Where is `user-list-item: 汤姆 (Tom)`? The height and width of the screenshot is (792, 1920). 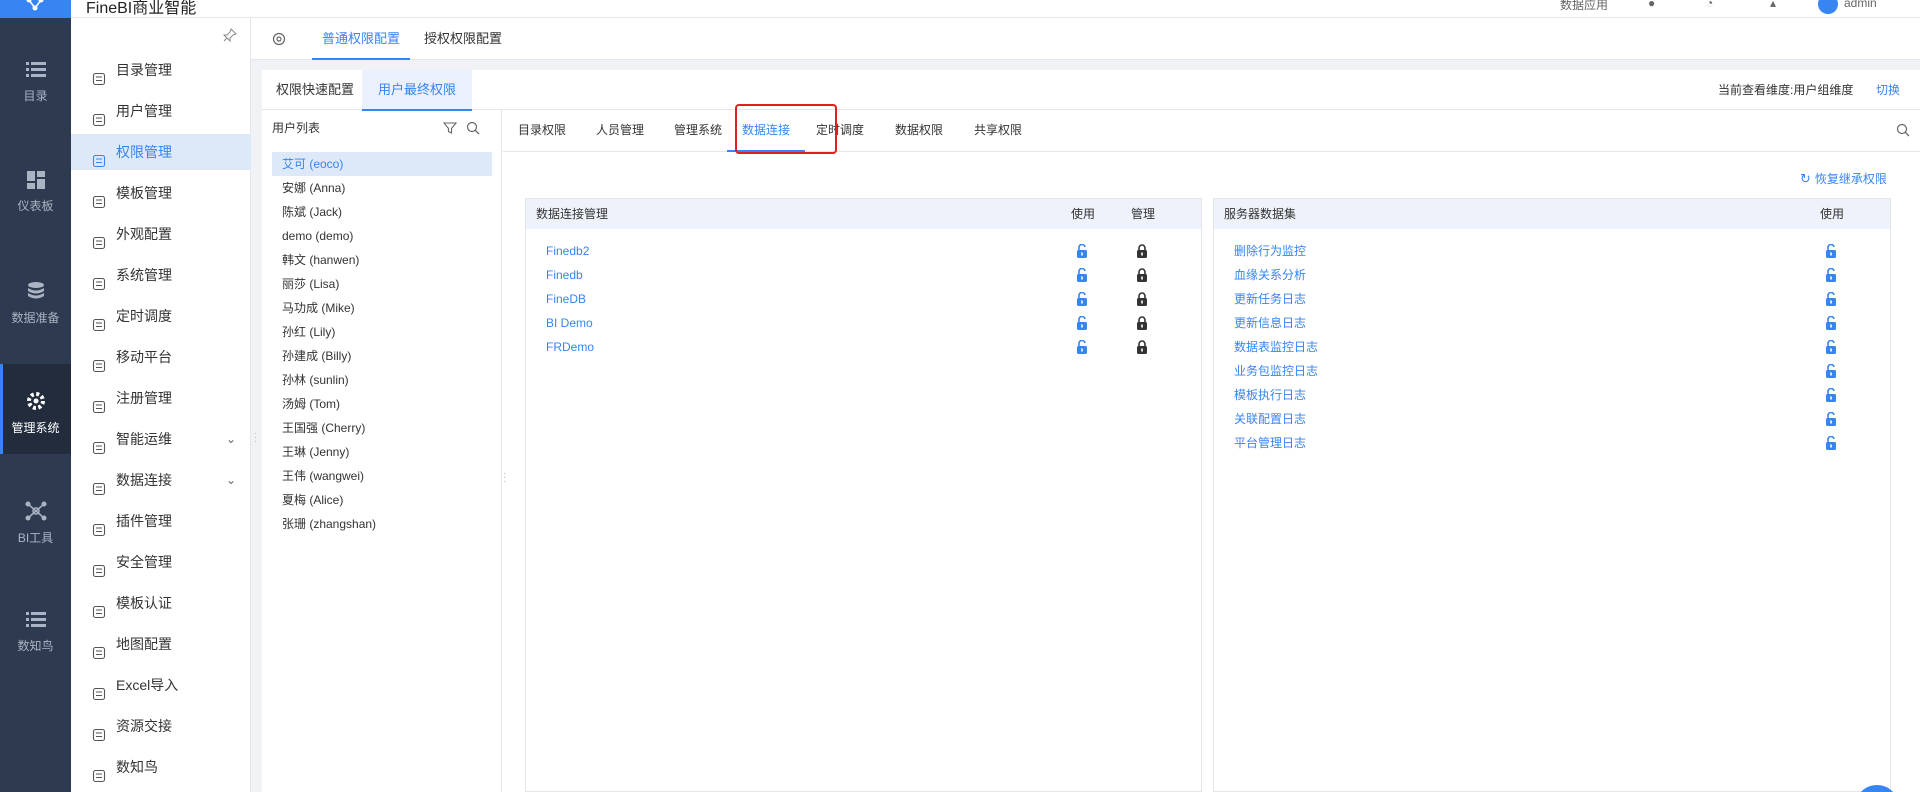
user-list-item: 汤姆 (Tom) is located at coordinates (382, 404).